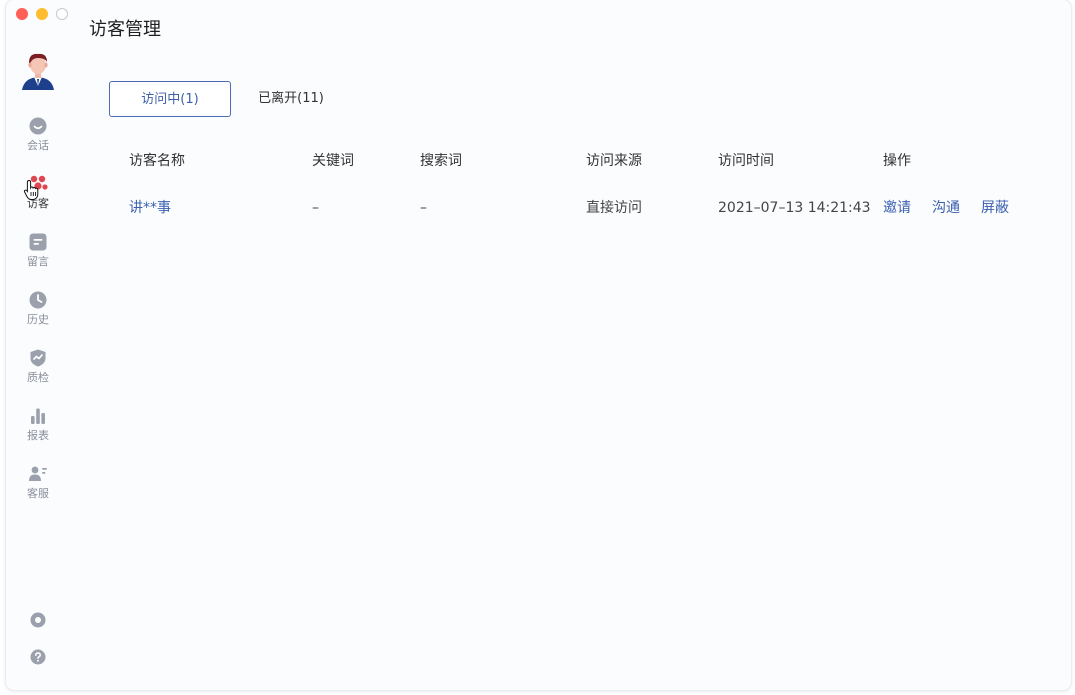 The width and height of the screenshot is (1075, 695). I want to click on sidebar-item-label: 历史, so click(38, 319).